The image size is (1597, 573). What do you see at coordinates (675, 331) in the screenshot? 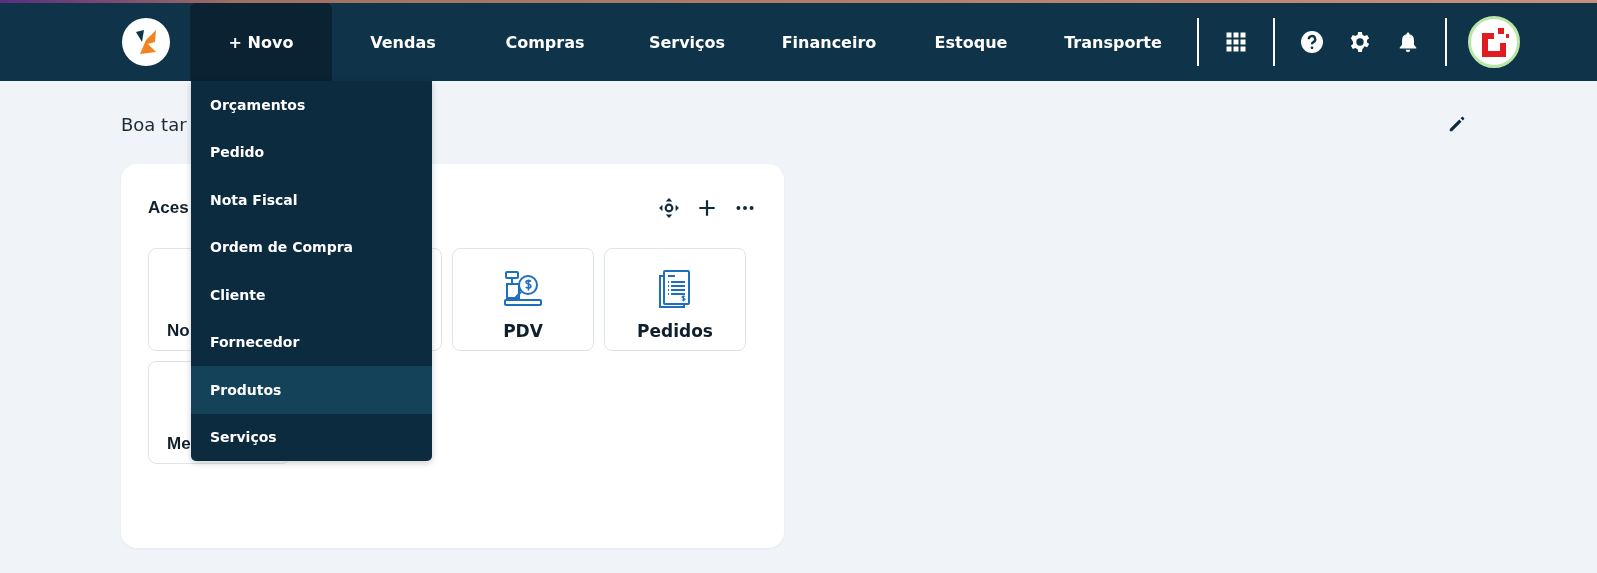
I see `tile-label: Pedidos` at bounding box center [675, 331].